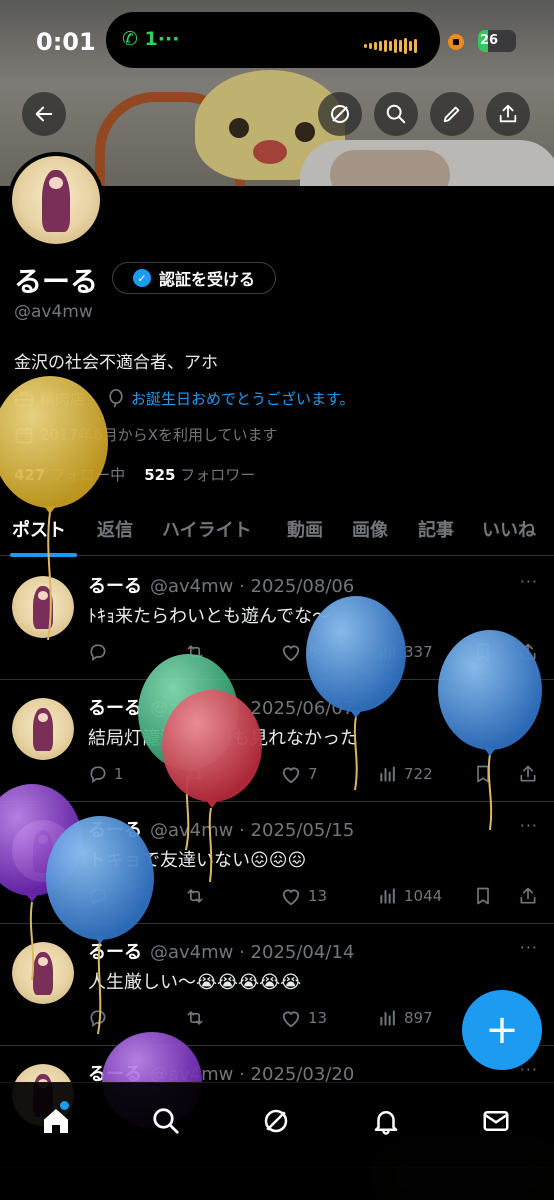 The height and width of the screenshot is (1200, 554). I want to click on share-button, so click(508, 114).